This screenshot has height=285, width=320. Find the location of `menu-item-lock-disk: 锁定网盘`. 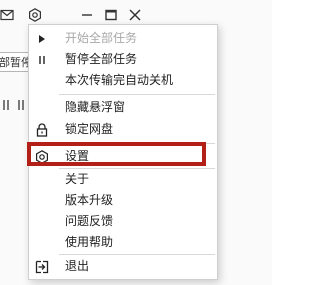

menu-item-lock-disk: 锁定网盘 is located at coordinates (123, 129).